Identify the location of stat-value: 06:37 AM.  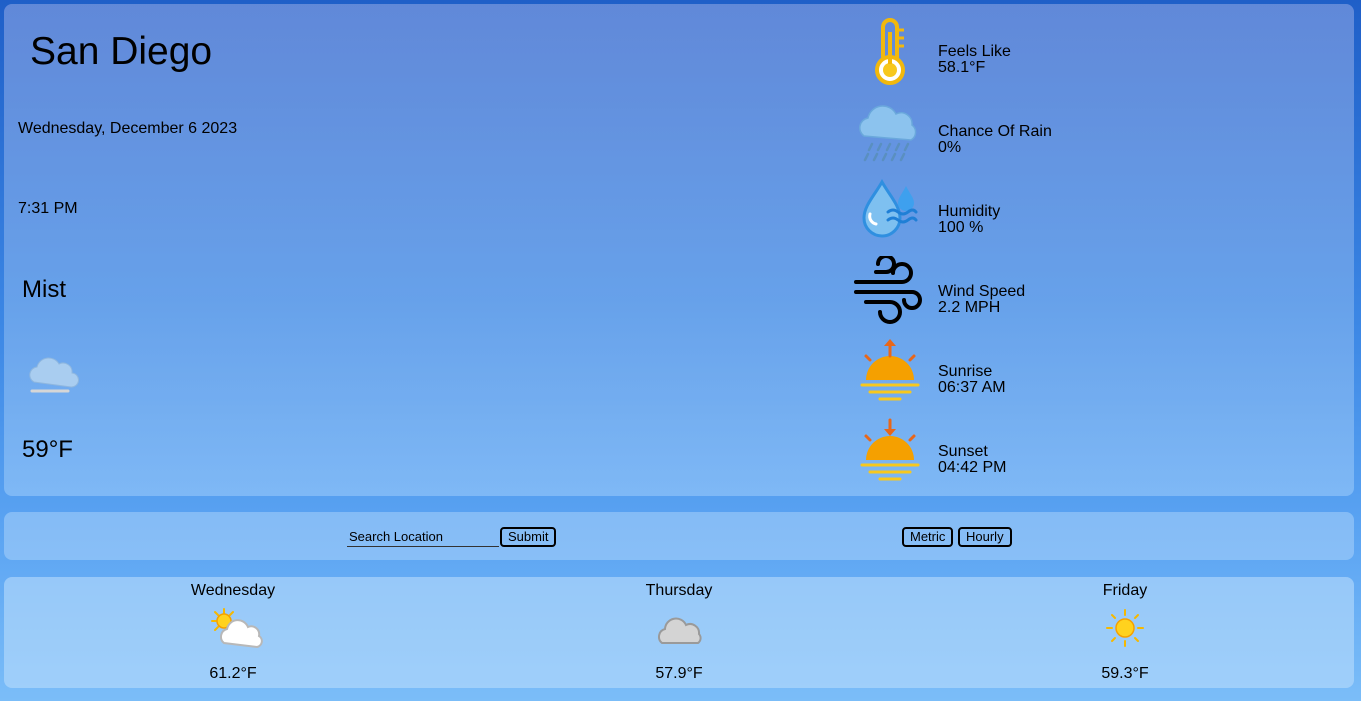
(972, 387).